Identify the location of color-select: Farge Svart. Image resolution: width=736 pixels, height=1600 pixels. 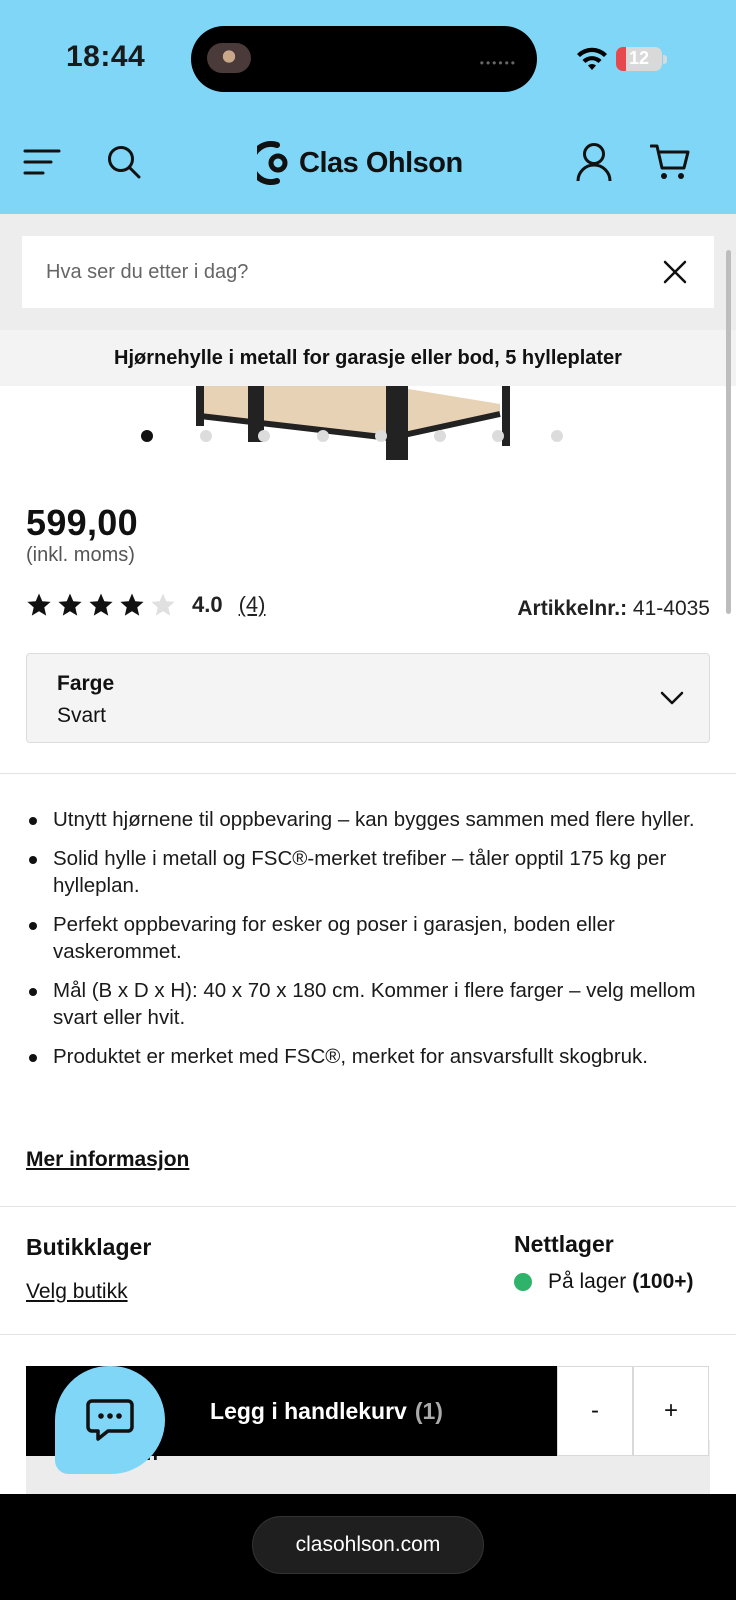
(368, 698).